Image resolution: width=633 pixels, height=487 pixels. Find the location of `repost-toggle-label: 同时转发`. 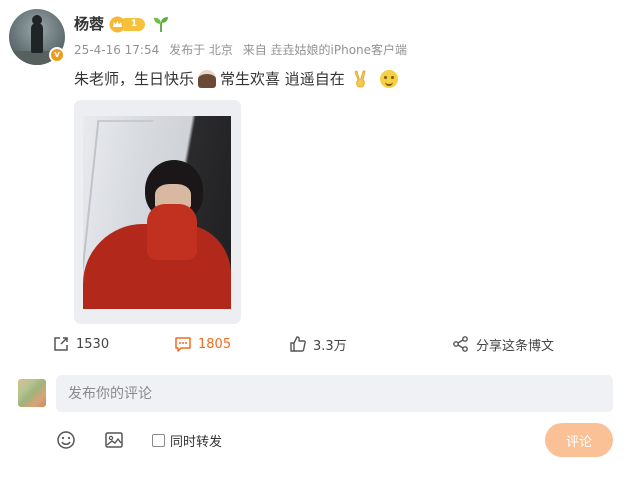

repost-toggle-label: 同时转发 is located at coordinates (196, 442).